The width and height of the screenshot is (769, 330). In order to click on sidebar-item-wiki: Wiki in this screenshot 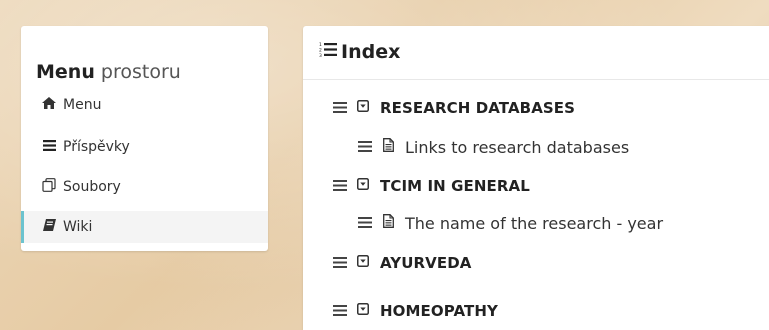, I will do `click(144, 227)`.